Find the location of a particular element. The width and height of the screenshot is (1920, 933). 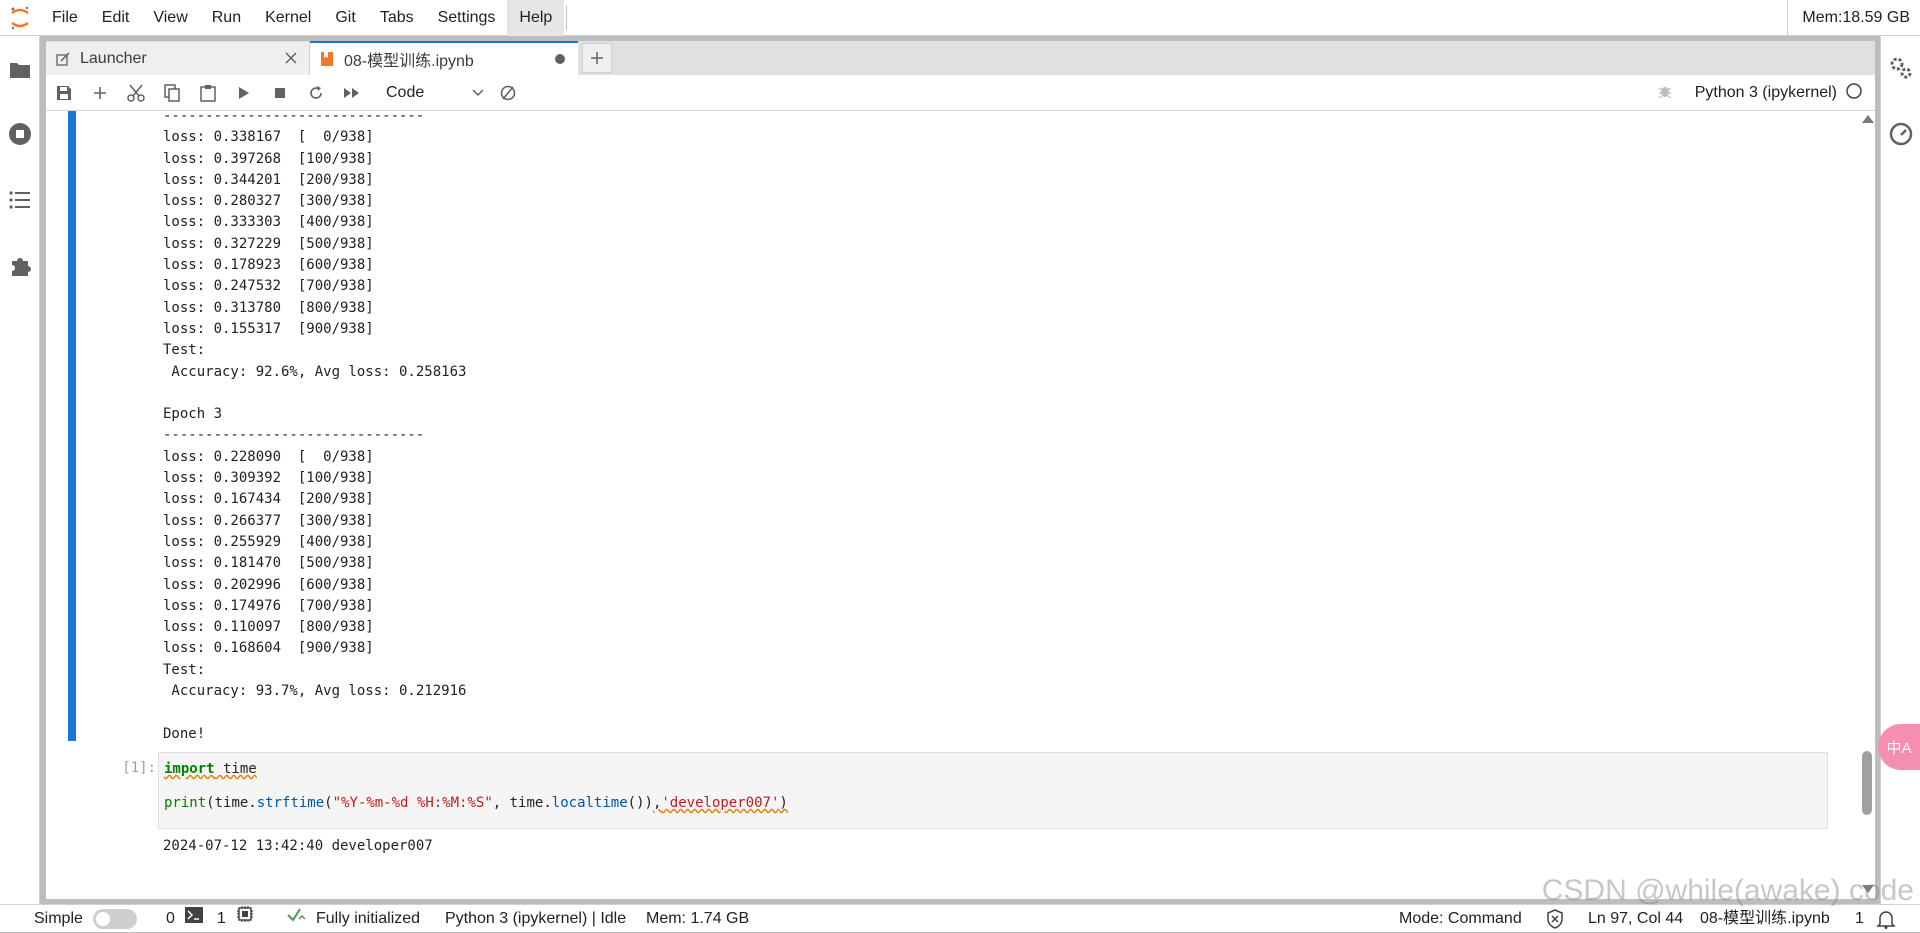

restart-button is located at coordinates (316, 93).